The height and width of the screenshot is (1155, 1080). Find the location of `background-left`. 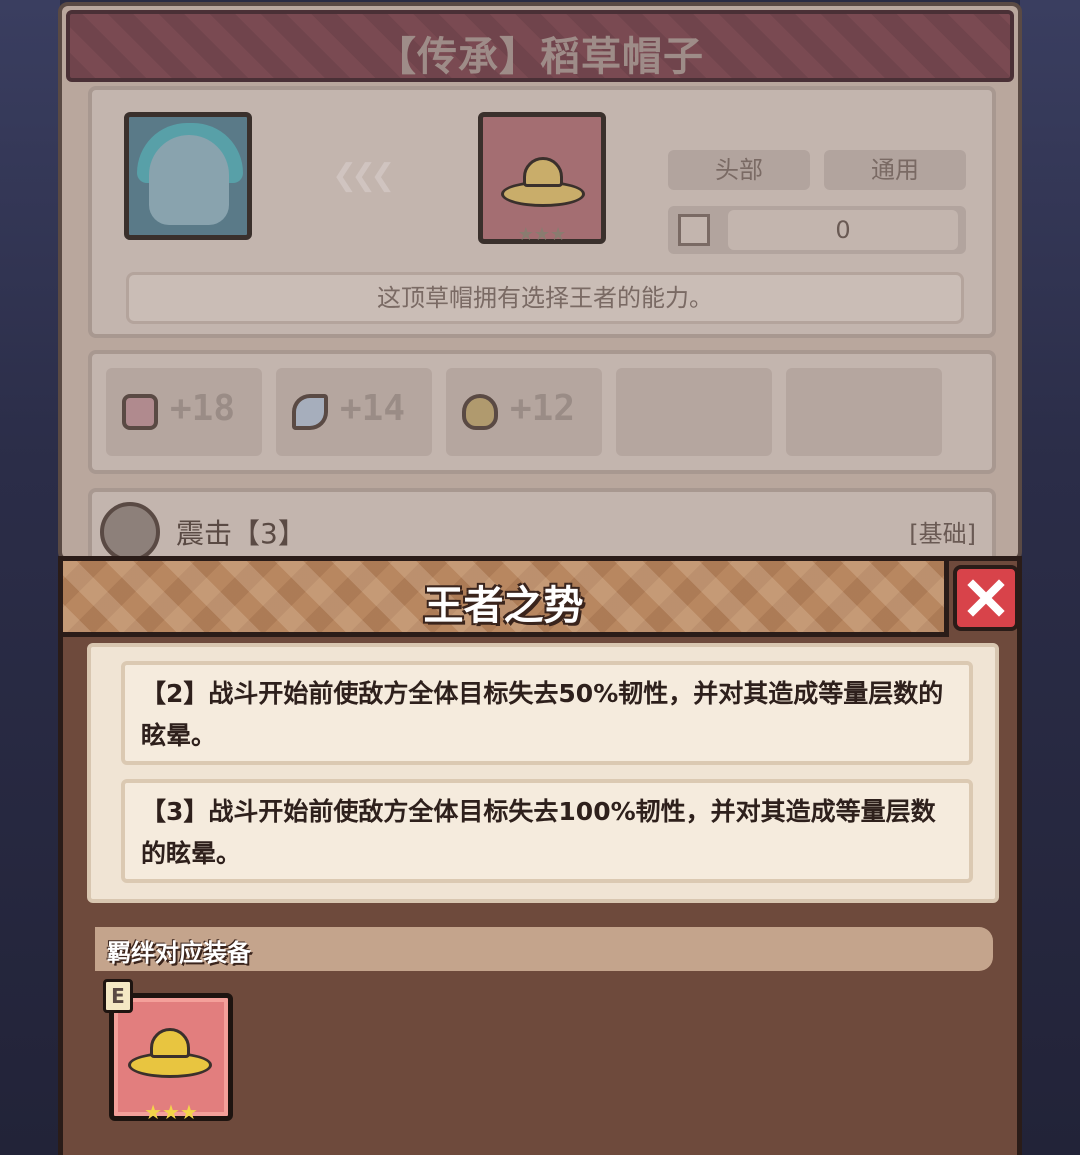

background-left is located at coordinates (30, 577).